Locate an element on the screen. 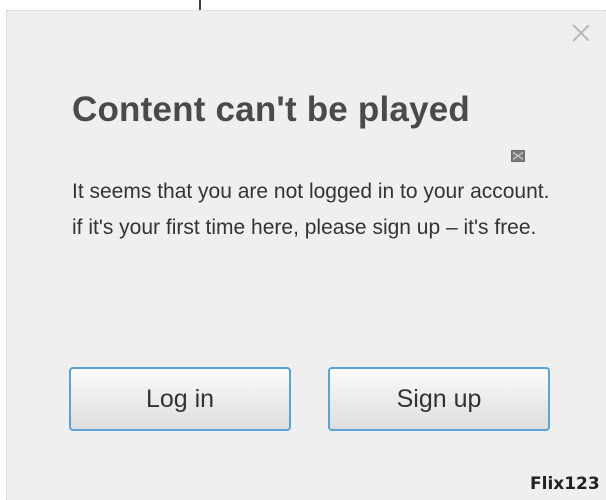  brand-logo-text: Flix123 is located at coordinates (565, 484).